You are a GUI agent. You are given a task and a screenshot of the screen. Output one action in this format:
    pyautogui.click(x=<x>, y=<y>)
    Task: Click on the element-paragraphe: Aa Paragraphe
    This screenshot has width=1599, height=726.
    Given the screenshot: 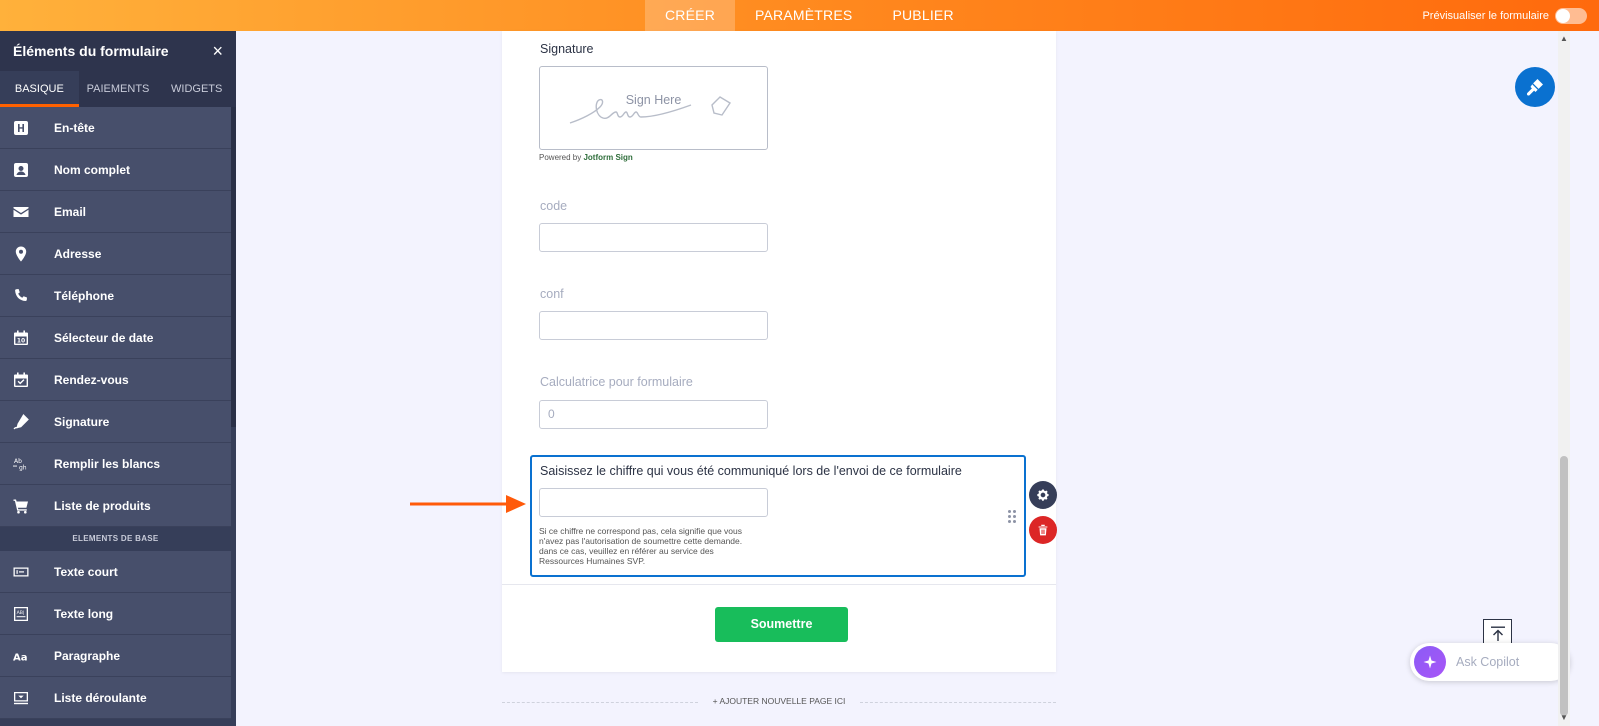 What is the action you would take?
    pyautogui.click(x=115, y=656)
    